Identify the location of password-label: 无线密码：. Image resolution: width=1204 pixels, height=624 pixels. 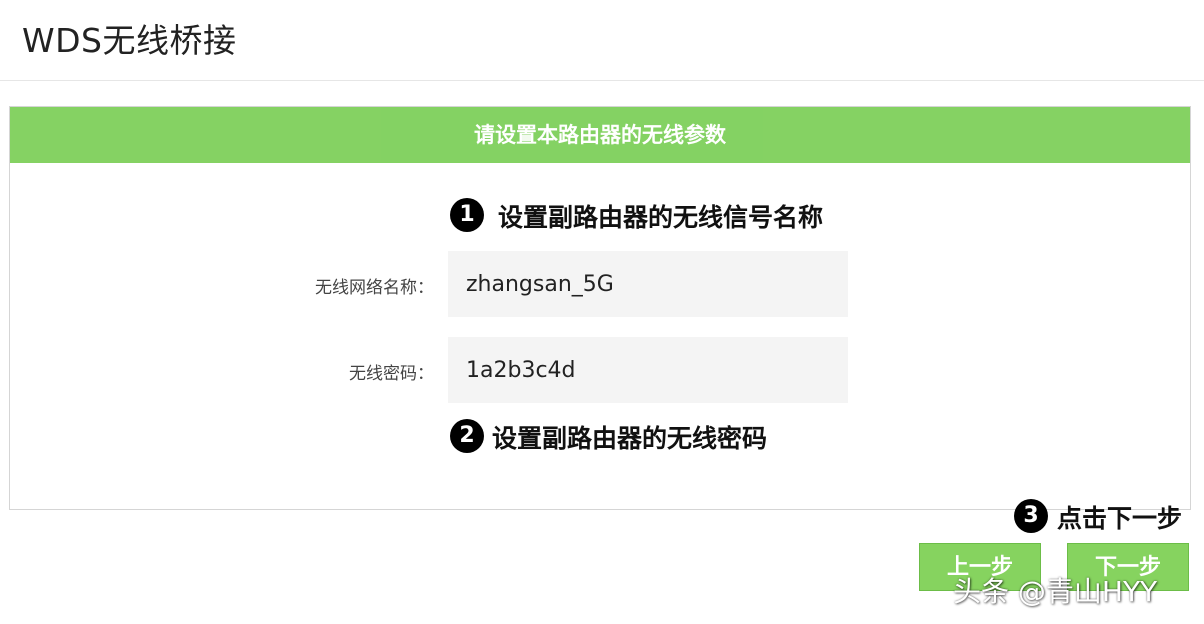
(391, 374).